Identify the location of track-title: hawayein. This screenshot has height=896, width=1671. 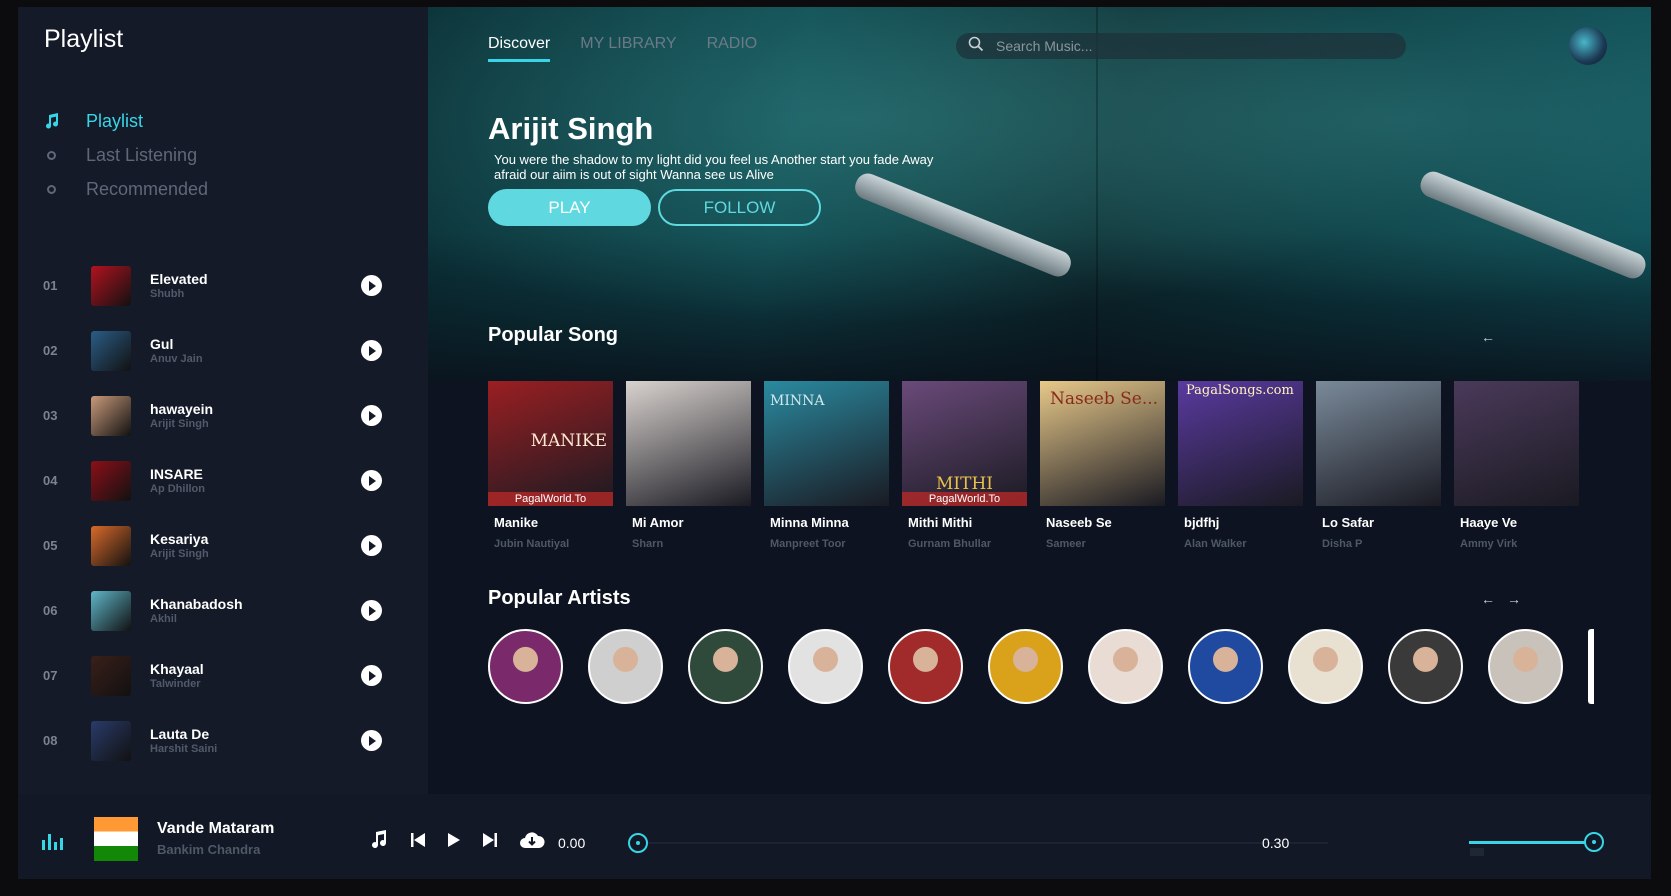
(182, 409).